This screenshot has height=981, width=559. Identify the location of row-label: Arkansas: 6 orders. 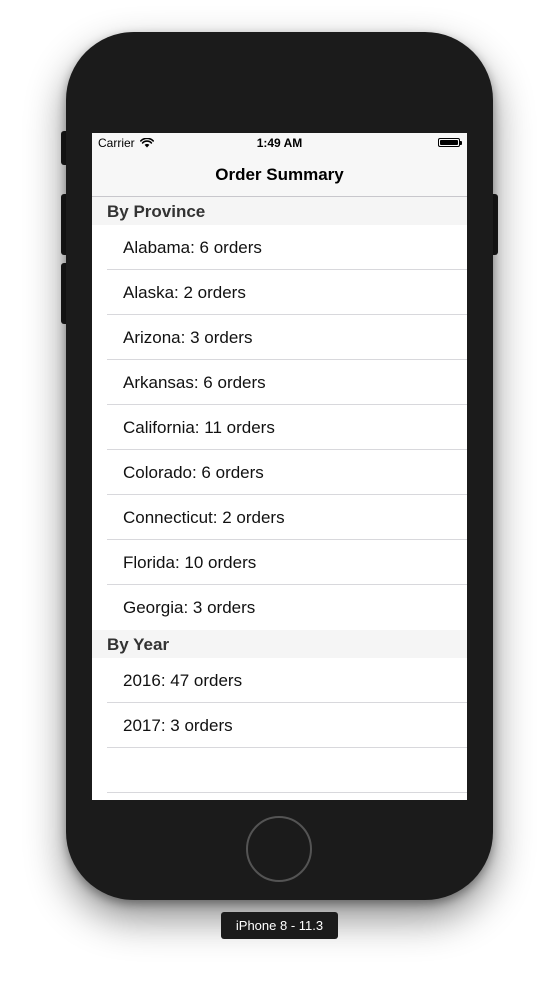
(194, 382).